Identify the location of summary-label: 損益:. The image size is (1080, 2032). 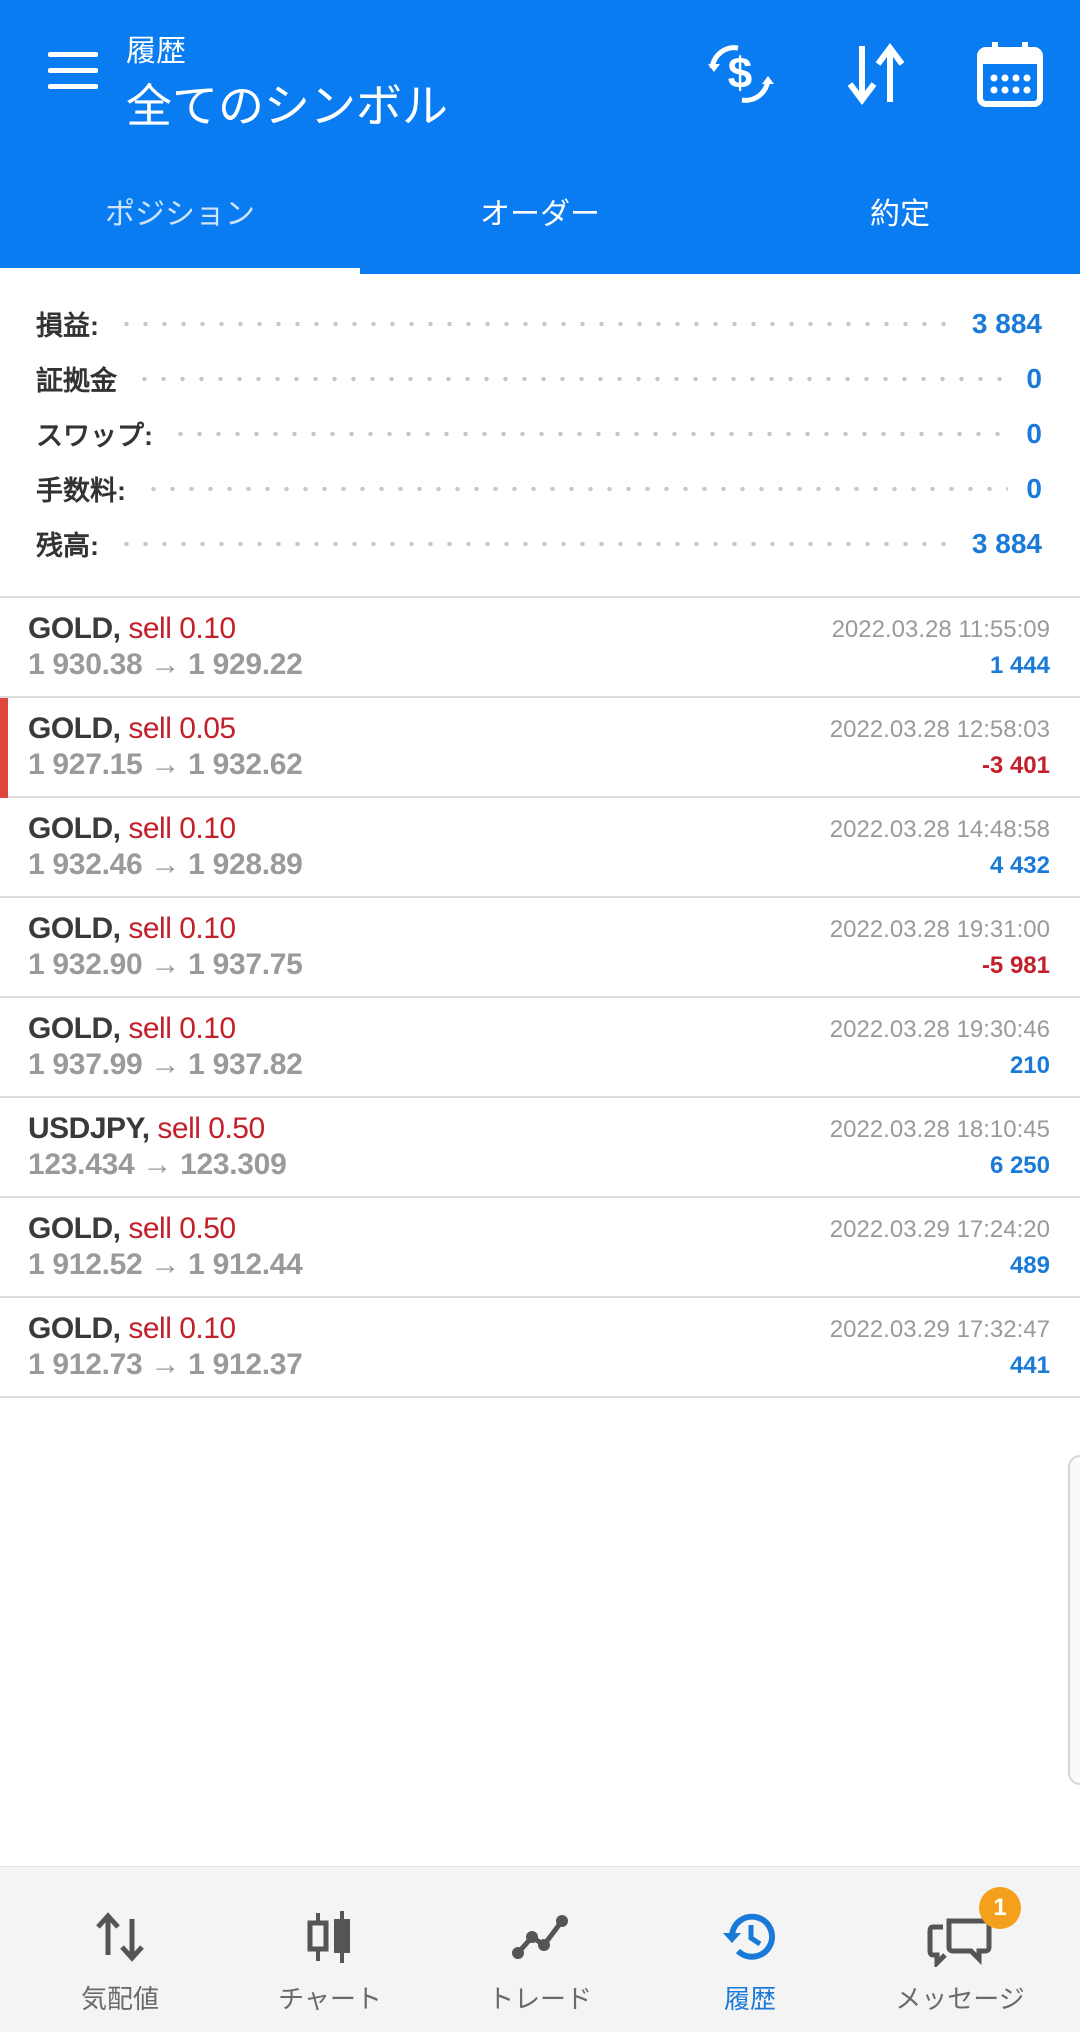
(67, 326).